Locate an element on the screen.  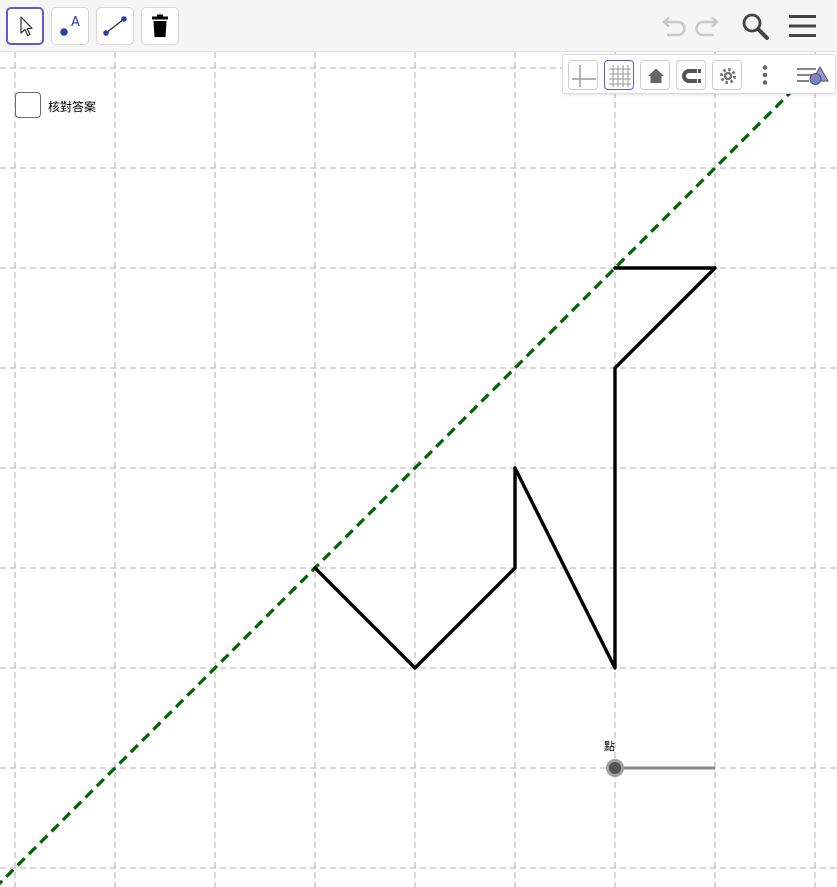
home-icon is located at coordinates (656, 75).